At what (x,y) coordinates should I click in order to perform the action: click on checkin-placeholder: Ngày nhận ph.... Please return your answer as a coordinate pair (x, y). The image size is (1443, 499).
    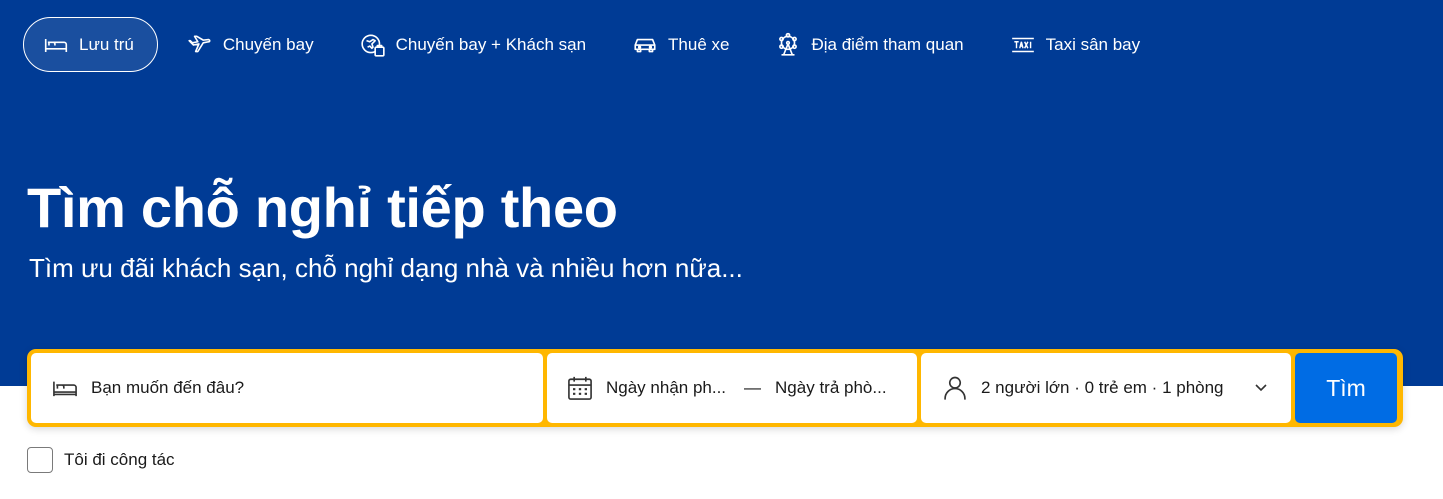
    Looking at the image, I should click on (666, 388).